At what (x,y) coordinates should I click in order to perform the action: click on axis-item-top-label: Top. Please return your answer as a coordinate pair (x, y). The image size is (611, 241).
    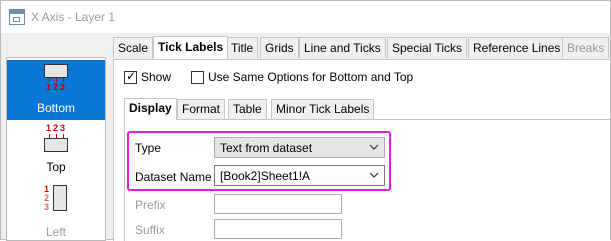
    Looking at the image, I should click on (56, 167).